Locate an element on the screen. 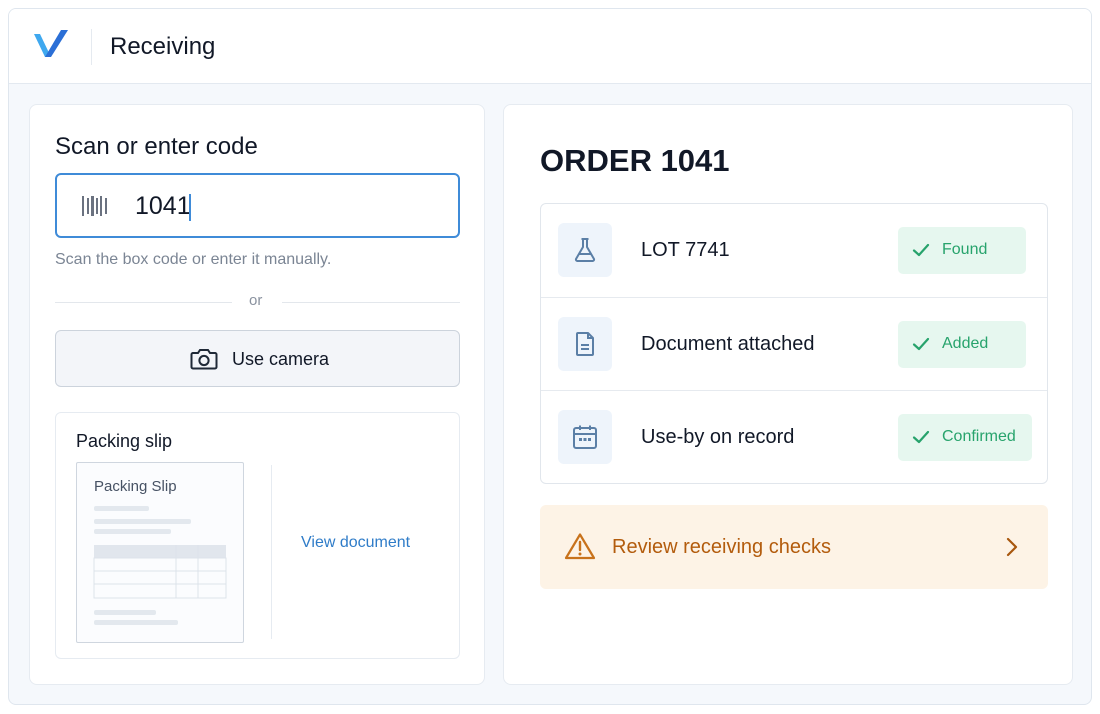 This screenshot has height=714, width=1100. check-label: Use-by on record is located at coordinates (718, 437).